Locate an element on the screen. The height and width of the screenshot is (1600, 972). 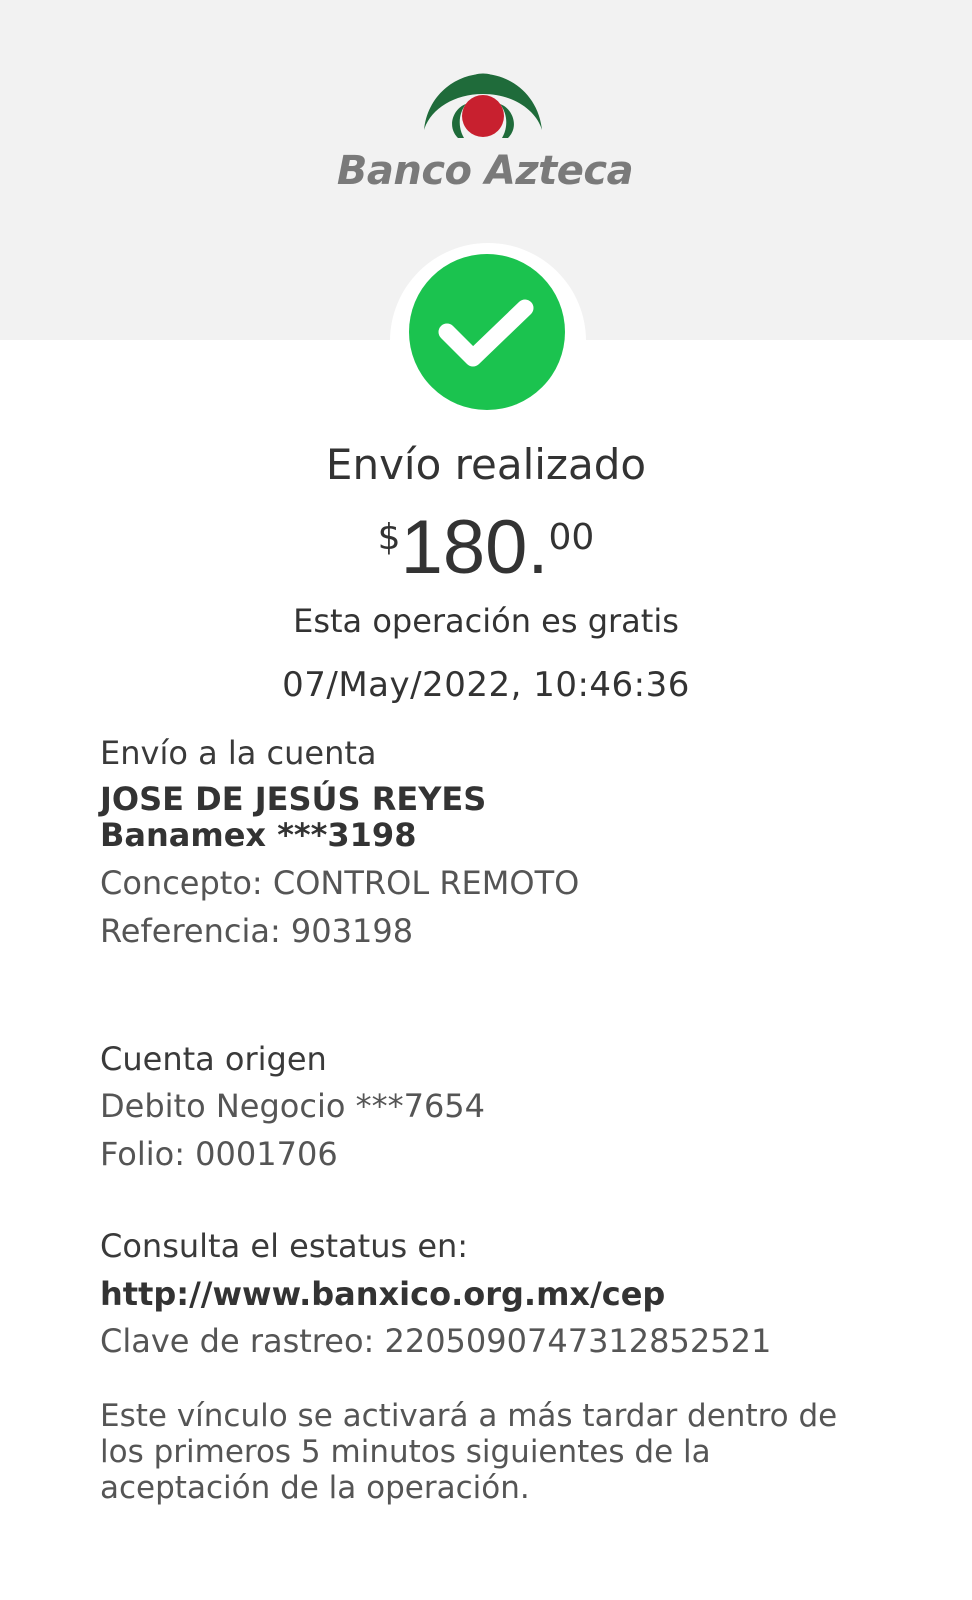
operation-datetime: 07/May/2022, 10:46:36 is located at coordinates (486, 685).